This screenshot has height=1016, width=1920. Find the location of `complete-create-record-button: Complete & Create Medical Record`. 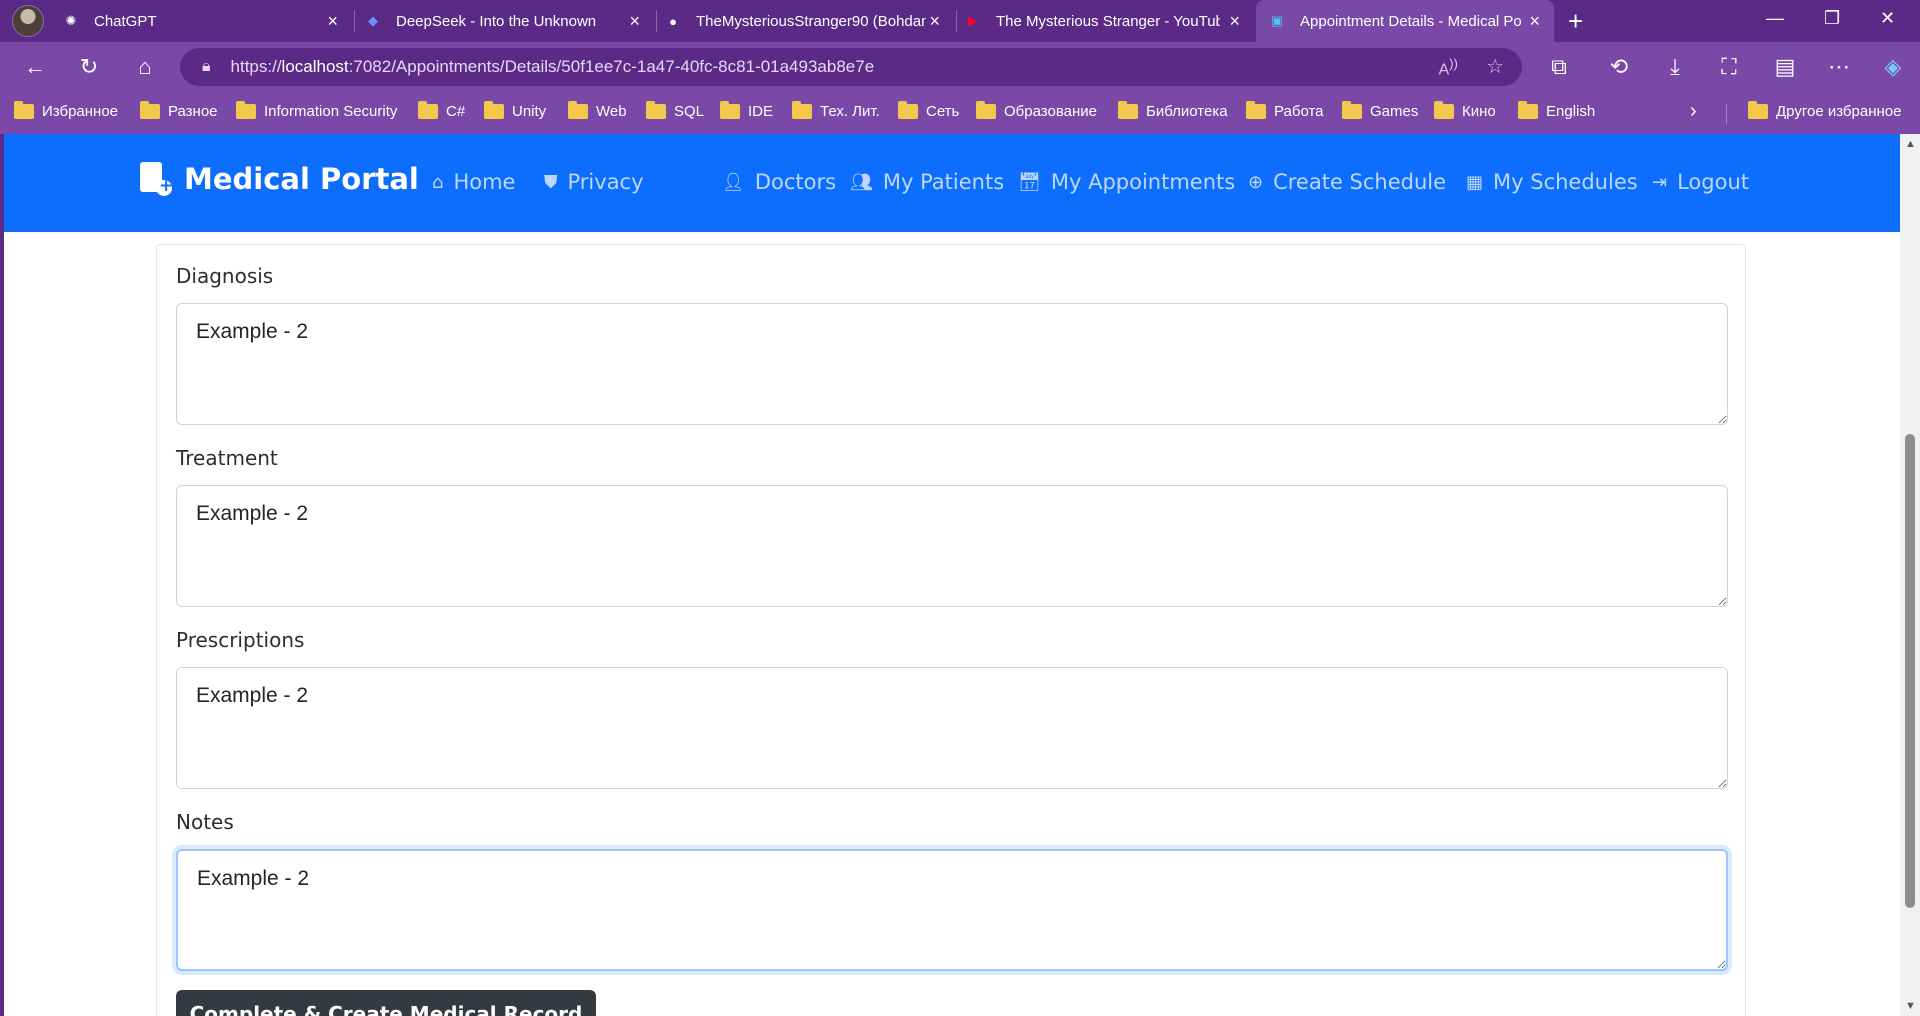

complete-create-record-button: Complete & Create Medical Record is located at coordinates (386, 1003).